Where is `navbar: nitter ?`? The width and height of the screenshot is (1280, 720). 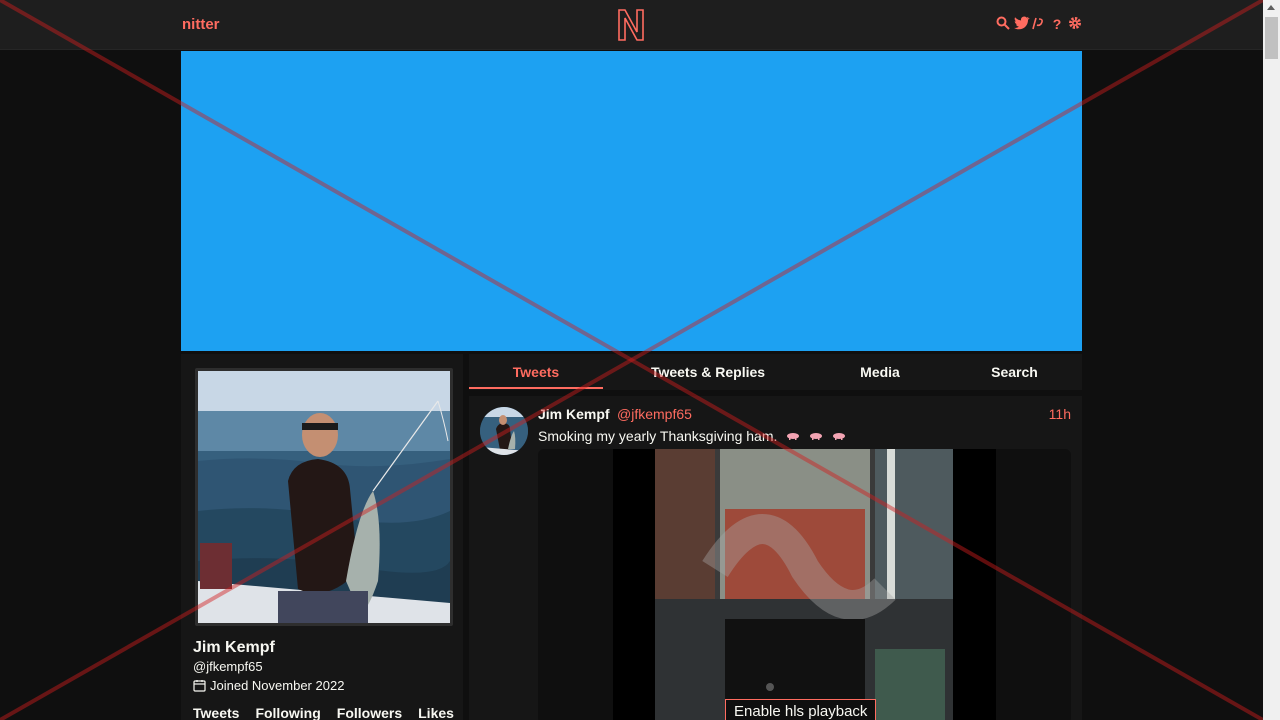 navbar: nitter ? is located at coordinates (631, 25).